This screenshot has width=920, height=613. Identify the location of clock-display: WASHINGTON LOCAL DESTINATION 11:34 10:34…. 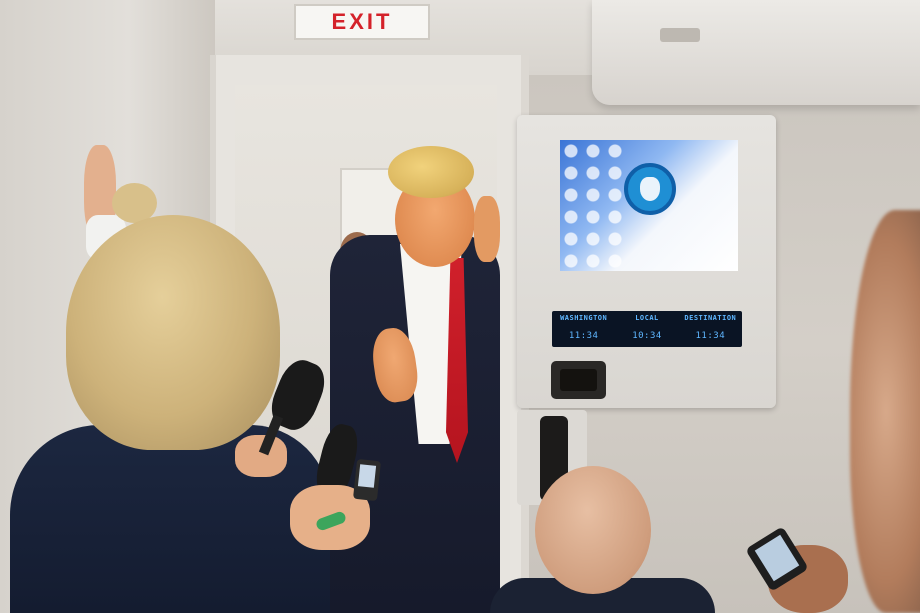
(647, 329).